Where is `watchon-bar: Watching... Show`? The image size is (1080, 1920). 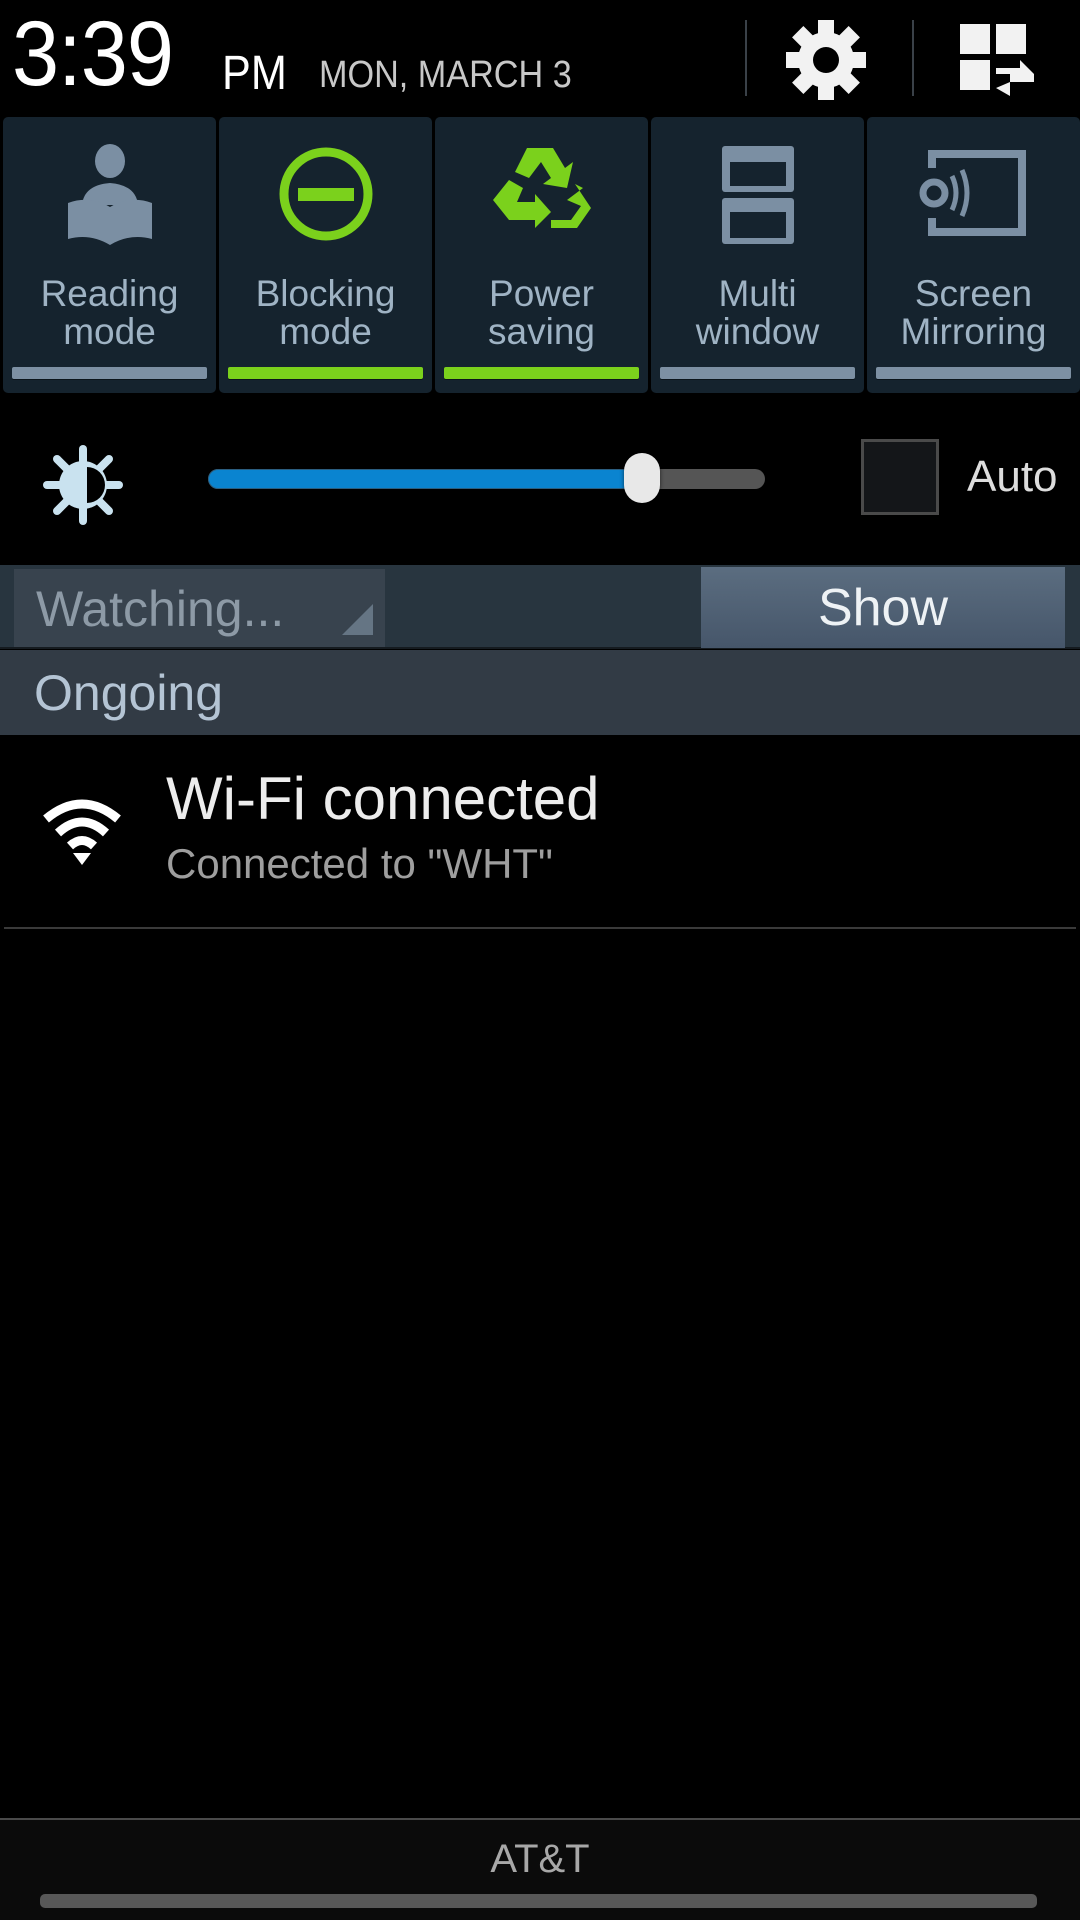 watchon-bar: Watching... Show is located at coordinates (540, 607).